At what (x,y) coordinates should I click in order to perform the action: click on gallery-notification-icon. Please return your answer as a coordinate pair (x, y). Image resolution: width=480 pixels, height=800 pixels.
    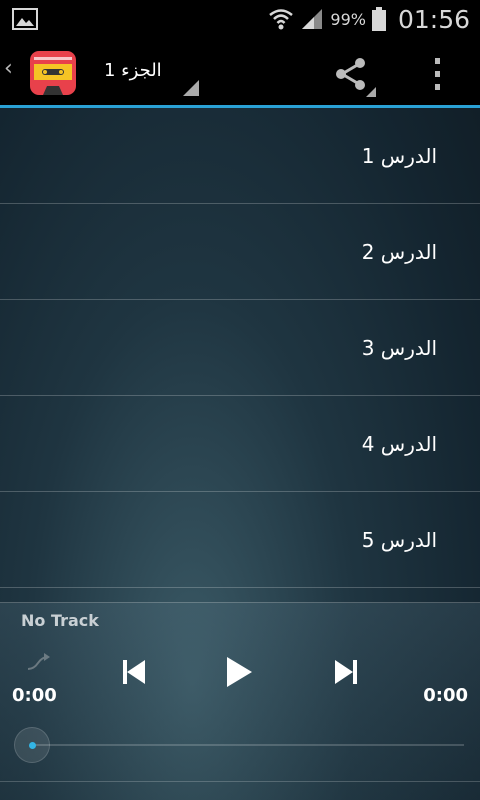
    Looking at the image, I should click on (25, 19).